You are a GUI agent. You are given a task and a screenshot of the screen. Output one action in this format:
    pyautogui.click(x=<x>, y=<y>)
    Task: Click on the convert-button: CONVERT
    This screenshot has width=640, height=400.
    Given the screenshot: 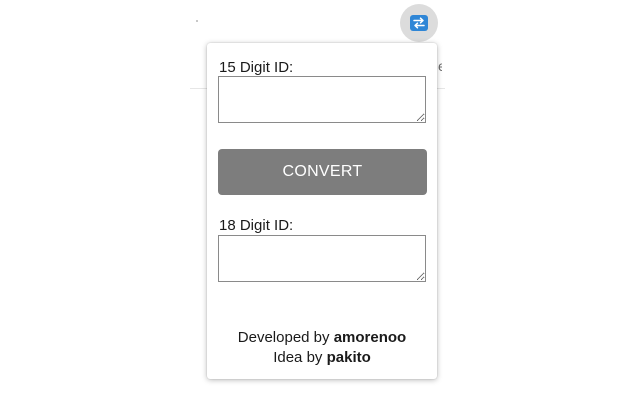 What is the action you would take?
    pyautogui.click(x=322, y=172)
    